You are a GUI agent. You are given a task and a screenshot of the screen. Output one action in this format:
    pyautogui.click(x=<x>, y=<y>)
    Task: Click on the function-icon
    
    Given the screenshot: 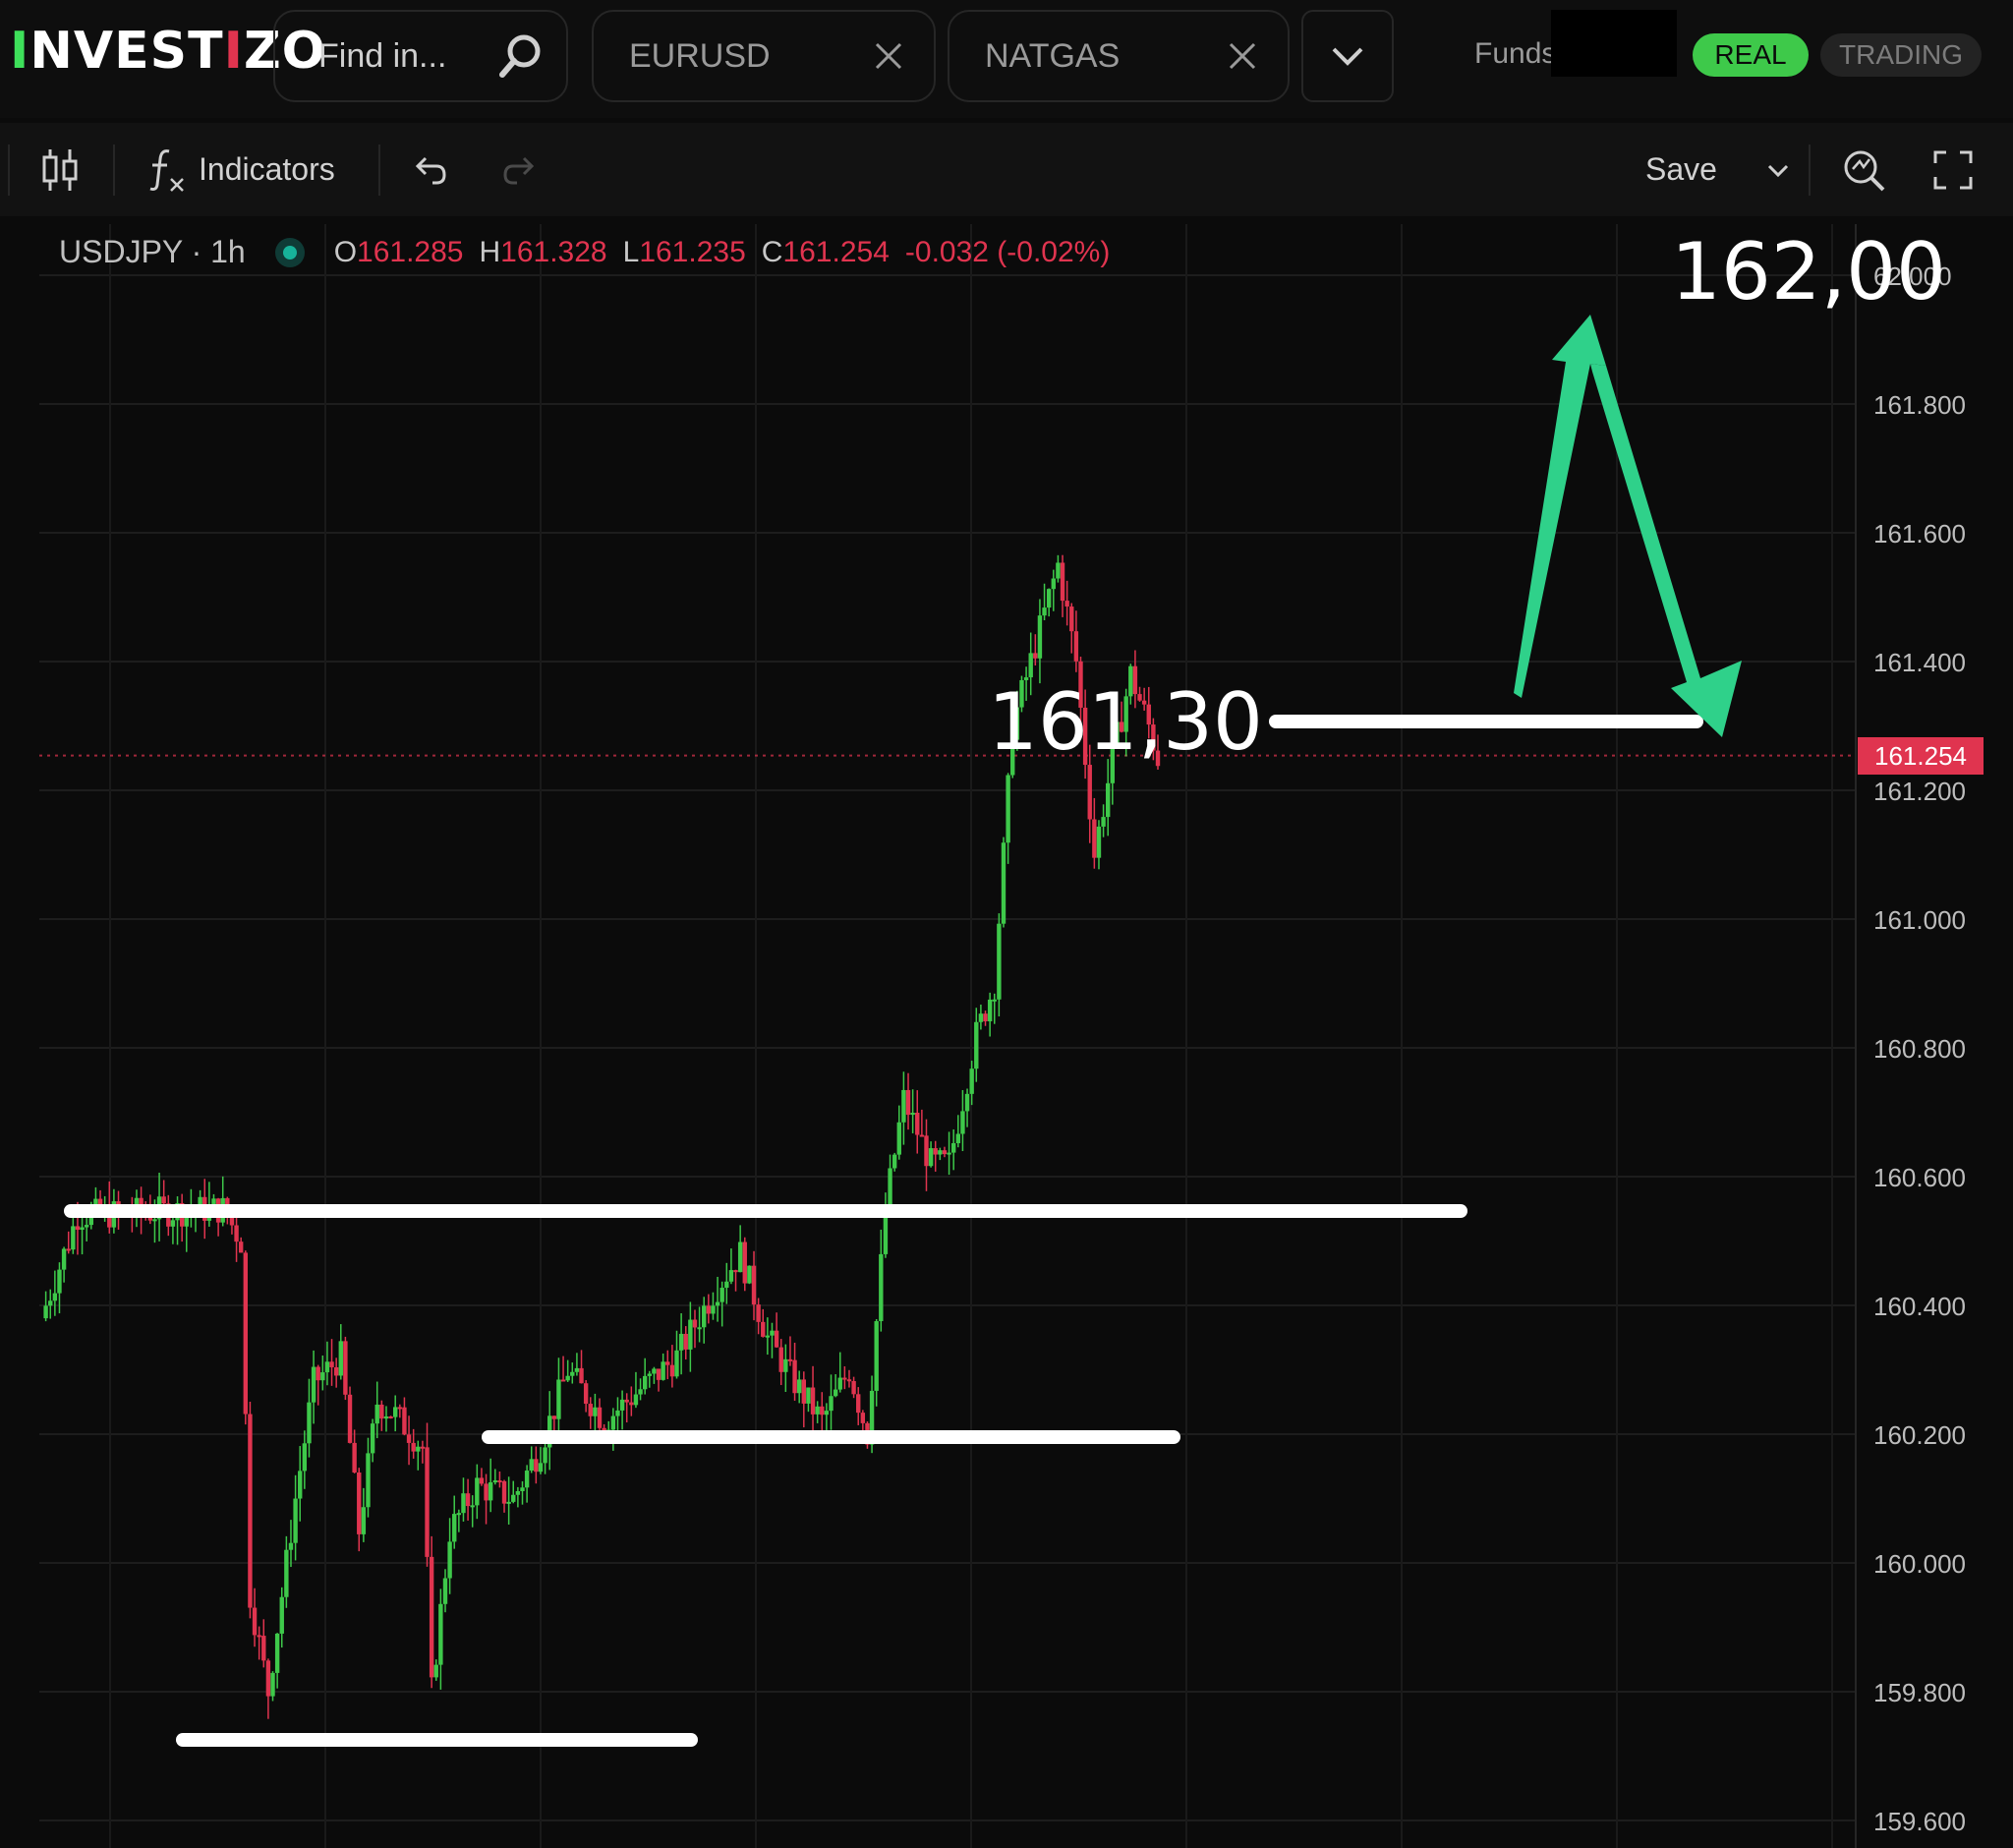 What is the action you would take?
    pyautogui.click(x=166, y=170)
    